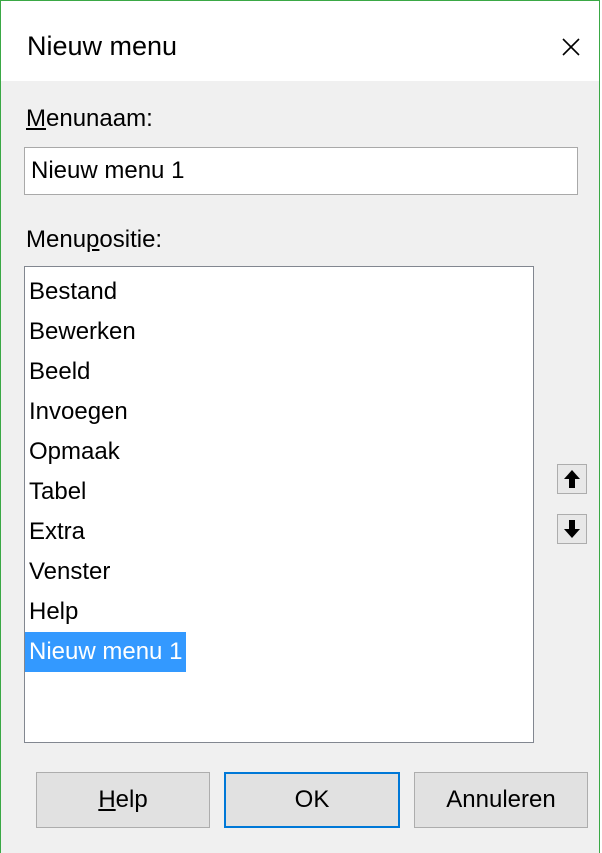 The width and height of the screenshot is (602, 853). I want to click on list-item: Opmaak, so click(279, 452).